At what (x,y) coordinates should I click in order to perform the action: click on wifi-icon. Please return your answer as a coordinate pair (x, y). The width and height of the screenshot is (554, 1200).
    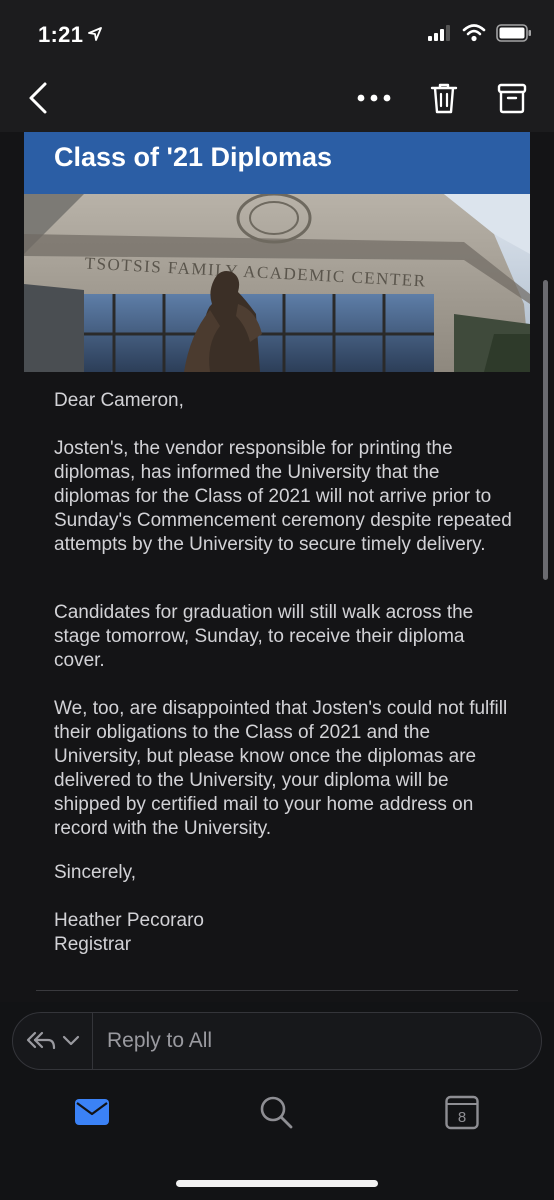
    Looking at the image, I should click on (474, 33).